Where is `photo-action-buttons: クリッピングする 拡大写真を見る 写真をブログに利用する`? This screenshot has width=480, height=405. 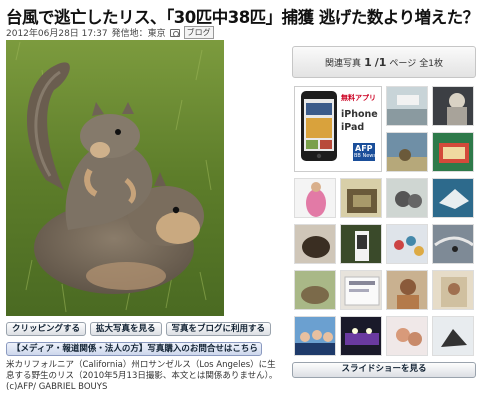
photo-action-buttons: クリッピングする 拡大写真を見る 写真をブログに利用する is located at coordinates (139, 329).